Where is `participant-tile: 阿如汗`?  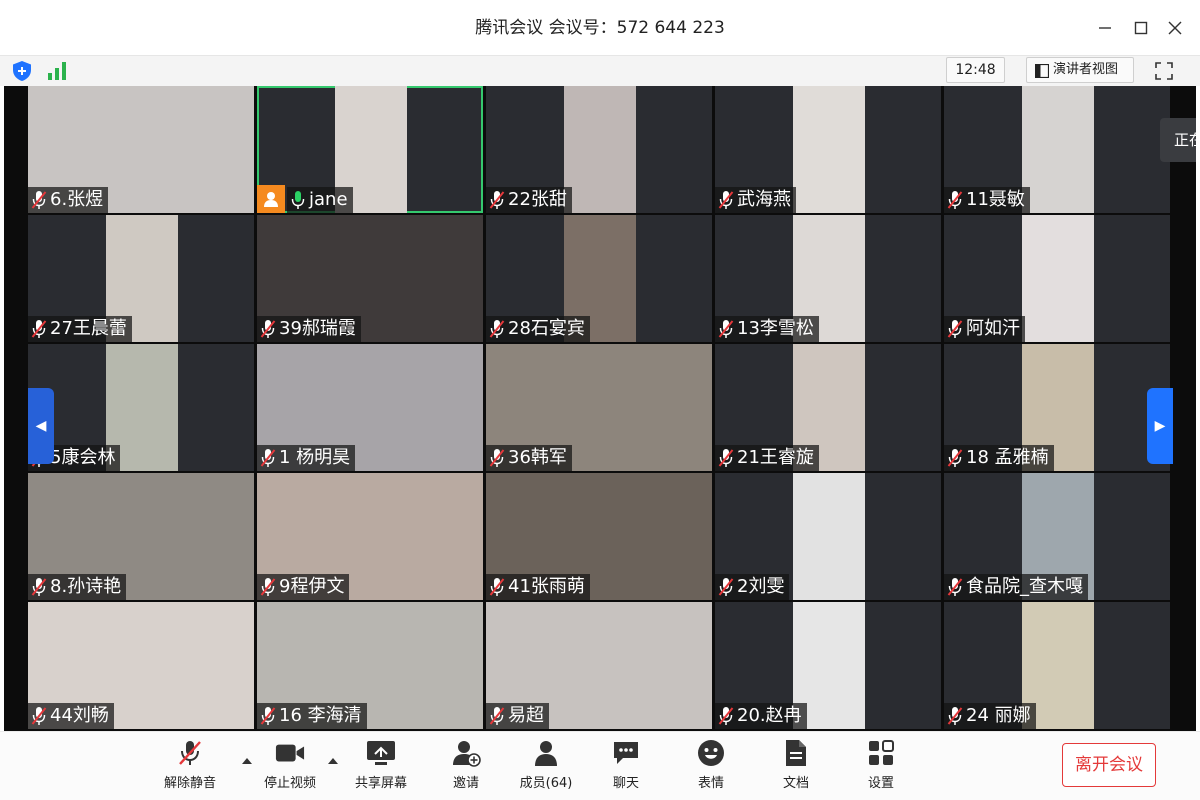
participant-tile: 阿如汗 is located at coordinates (1057, 278).